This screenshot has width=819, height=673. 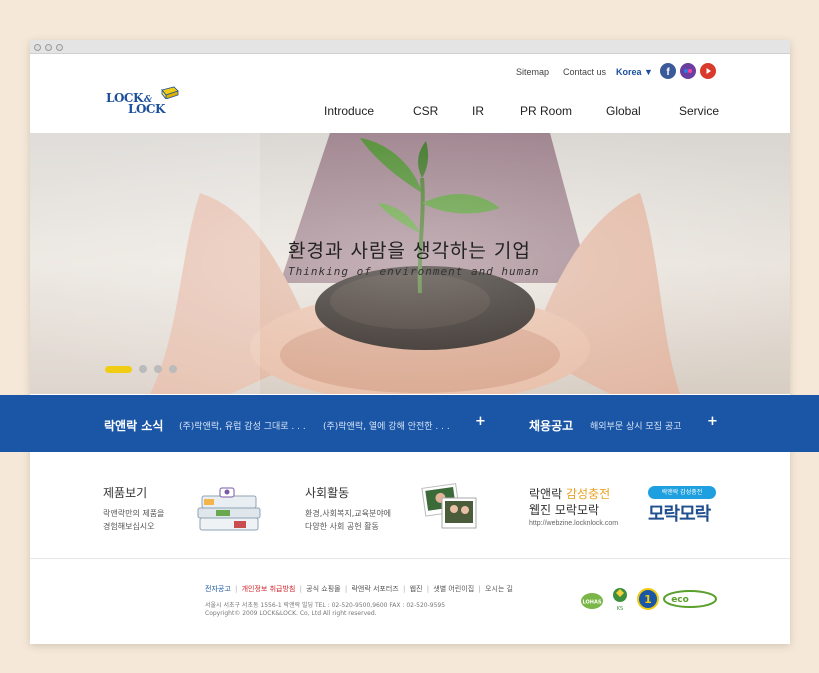 What do you see at coordinates (348, 513) in the screenshot?
I see `social-activity-desc-line1: 환경,사회복지,교육분야에` at bounding box center [348, 513].